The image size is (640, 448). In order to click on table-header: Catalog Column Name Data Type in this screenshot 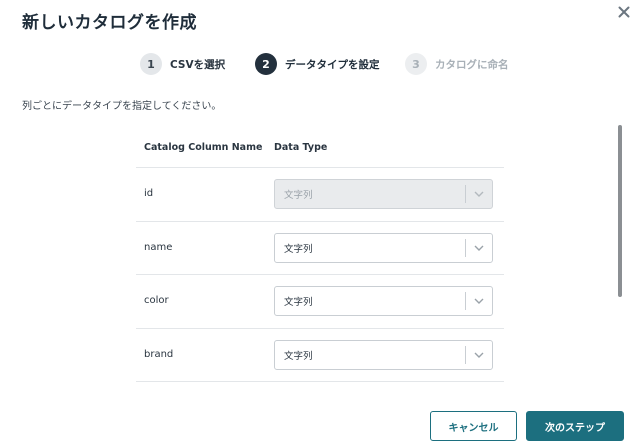, I will do `click(320, 148)`.